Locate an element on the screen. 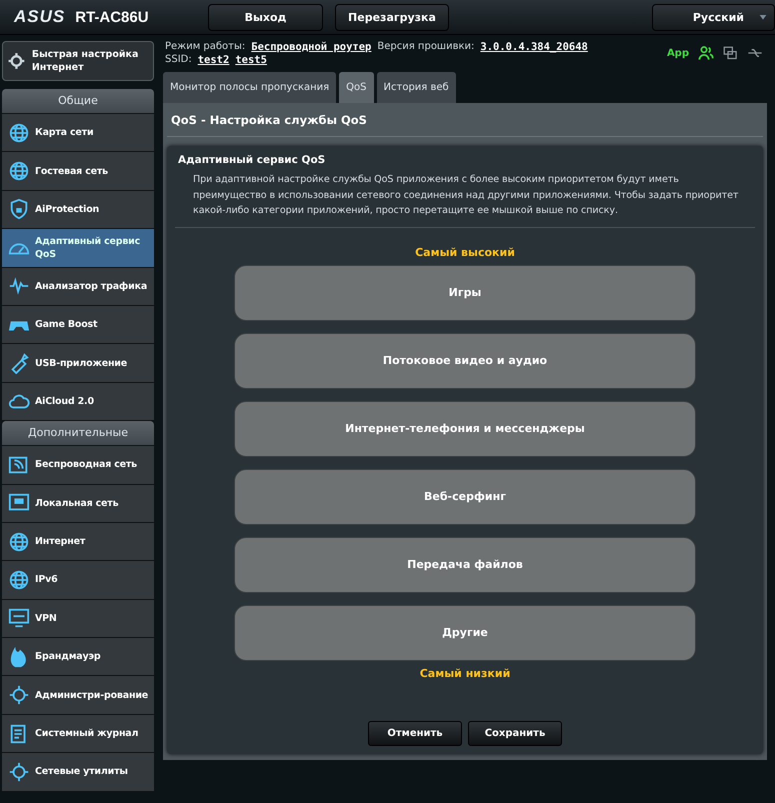  sidebar-item: Сетевые утилиты is located at coordinates (78, 772).